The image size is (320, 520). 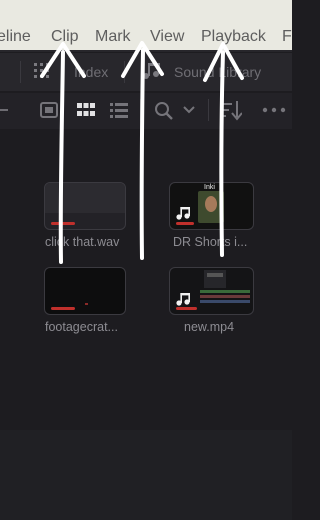 What do you see at coordinates (189, 110) in the screenshot?
I see `chevron-down-icon` at bounding box center [189, 110].